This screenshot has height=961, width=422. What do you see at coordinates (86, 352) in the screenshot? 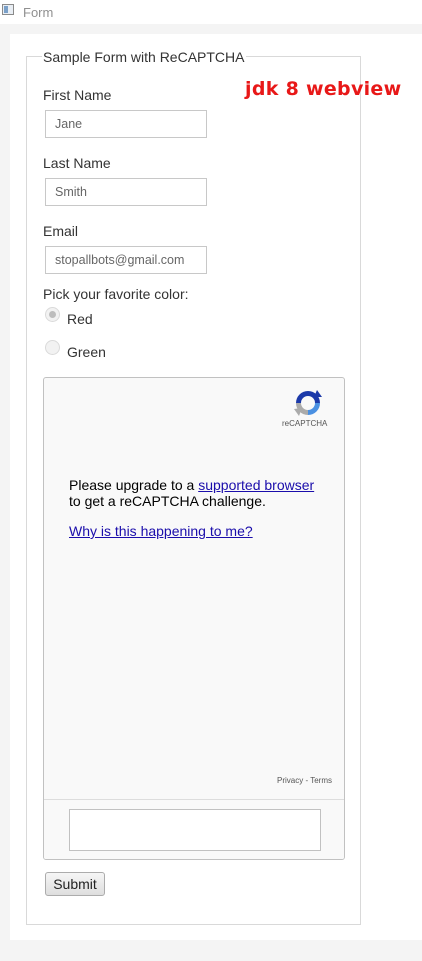
I see `radio-green-label: Green` at bounding box center [86, 352].